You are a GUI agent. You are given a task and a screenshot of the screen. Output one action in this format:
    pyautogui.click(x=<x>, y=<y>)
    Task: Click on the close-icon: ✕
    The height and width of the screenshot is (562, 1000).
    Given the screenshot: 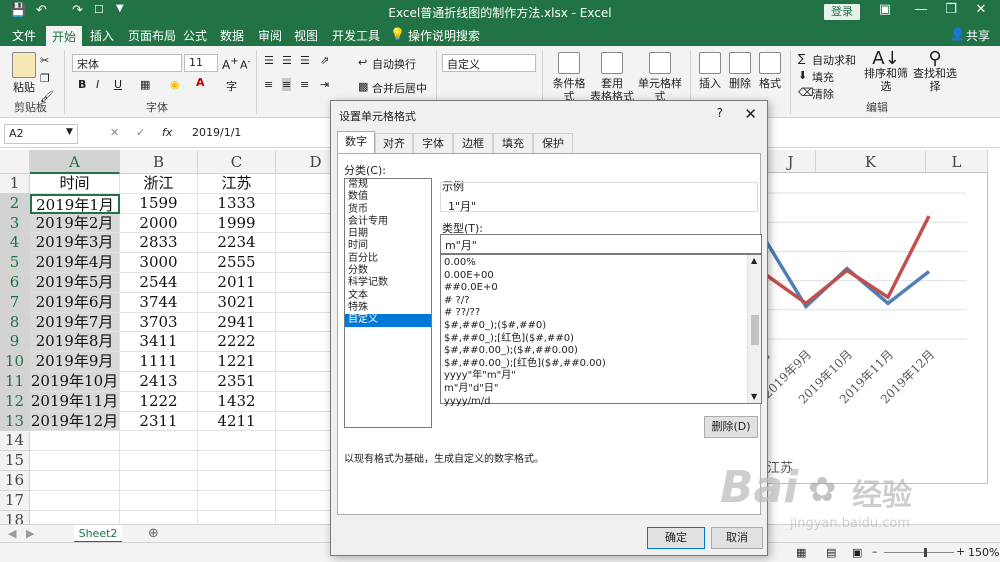 What is the action you would take?
    pyautogui.click(x=750, y=114)
    